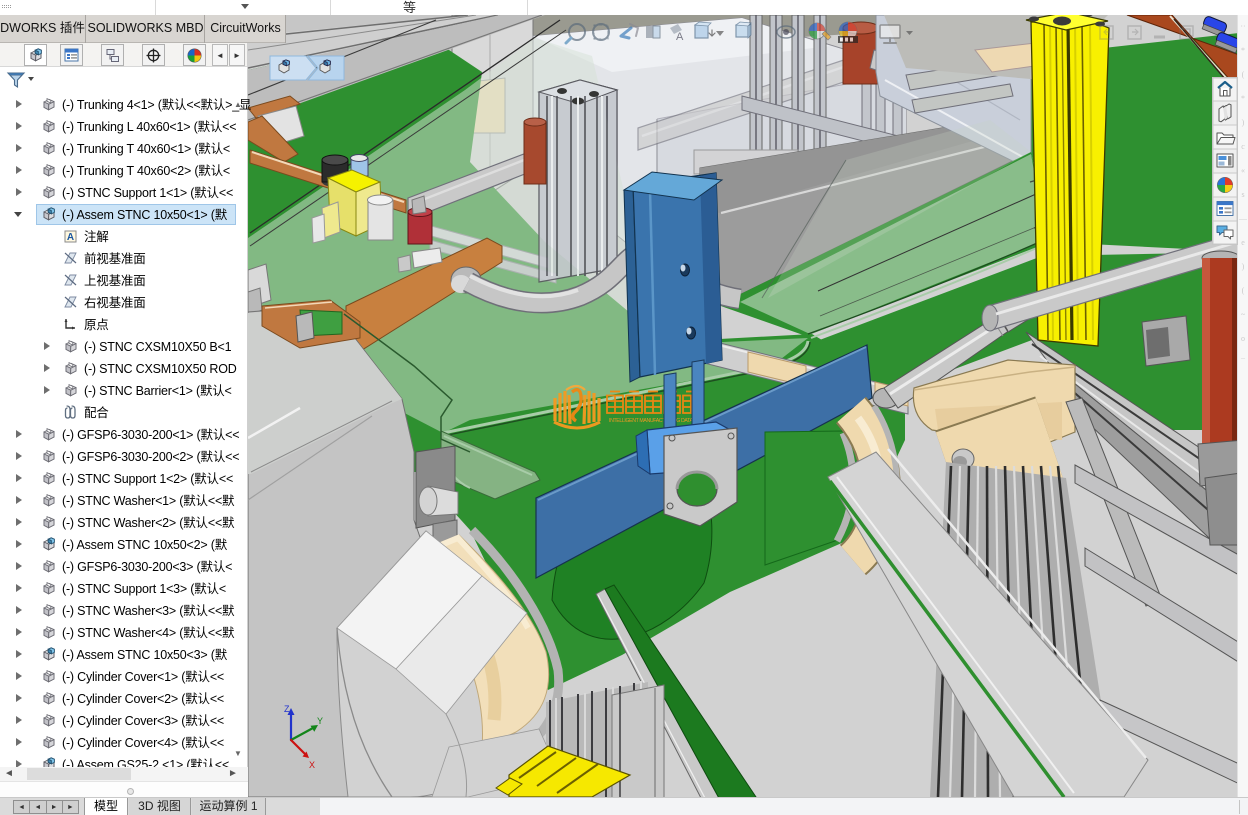  Describe the element at coordinates (680, 37) in the screenshot. I see `svg-text: A` at that location.